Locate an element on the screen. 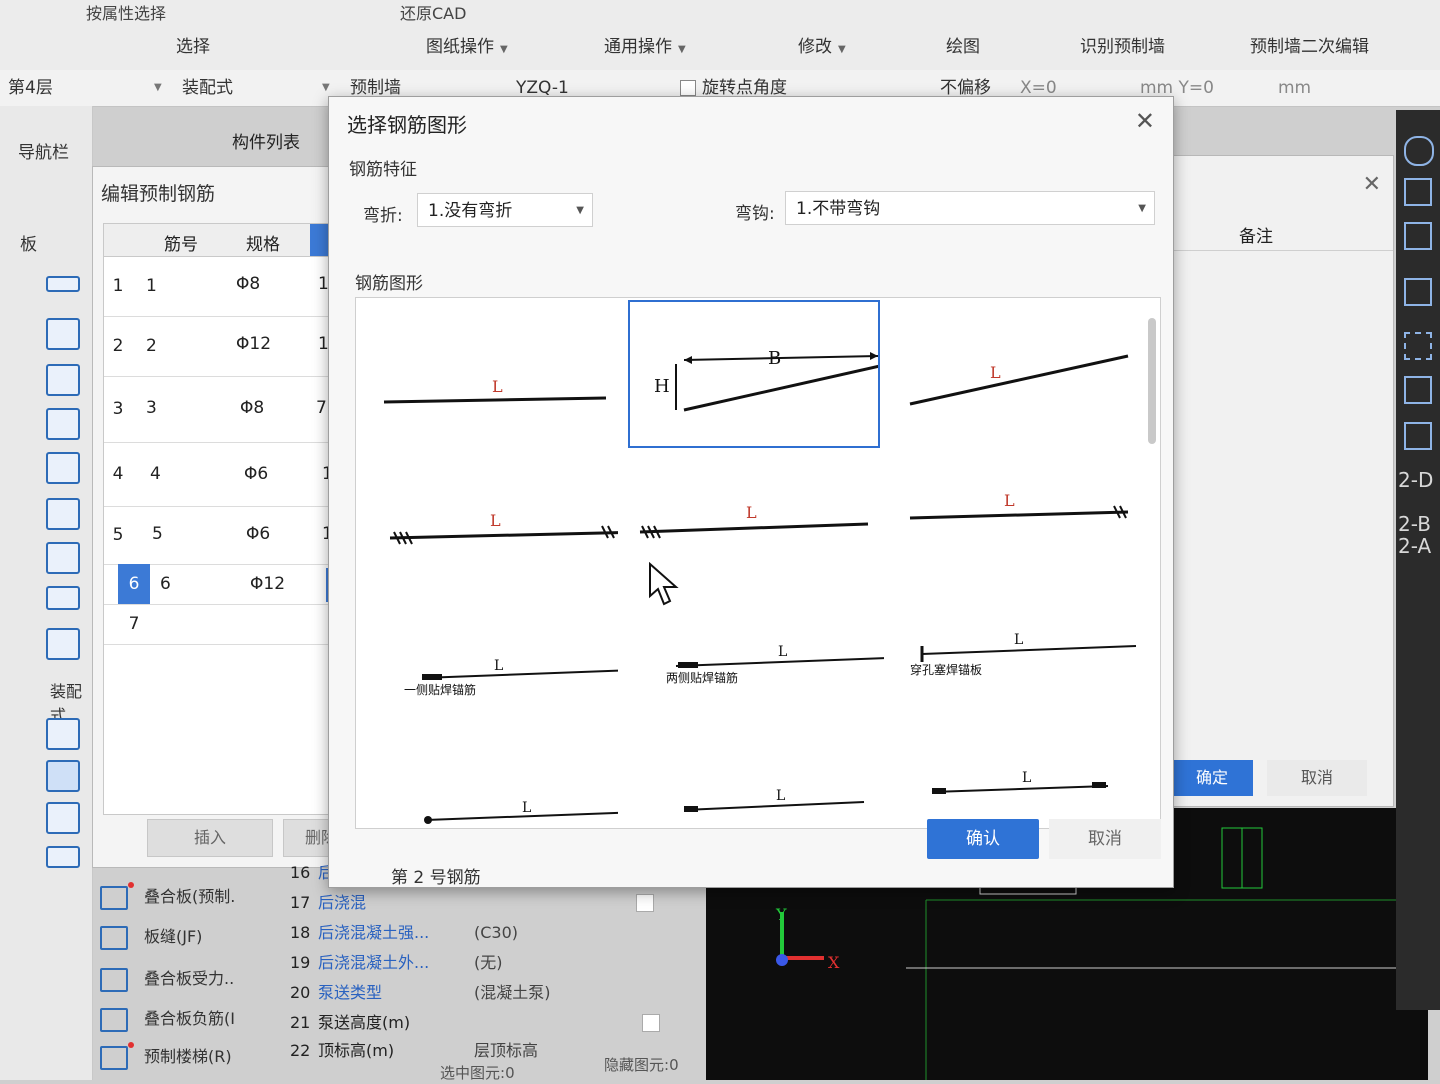 The image size is (1440, 1084). column-icon is located at coordinates (63, 644).